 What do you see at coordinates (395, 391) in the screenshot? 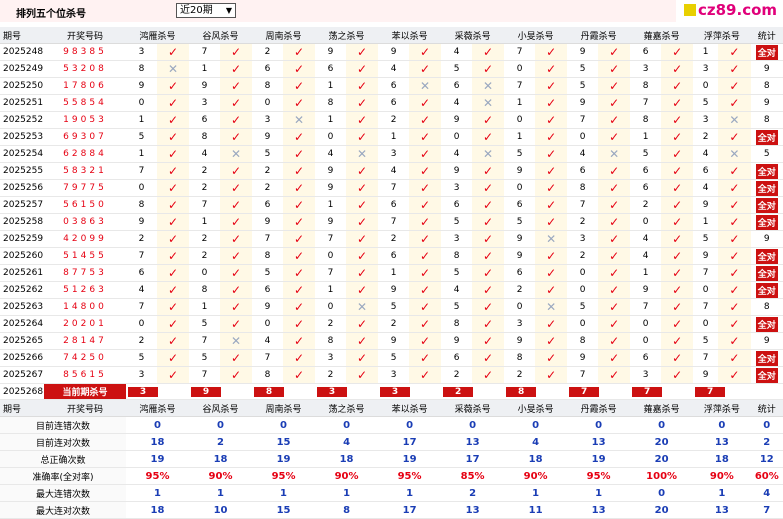
I see `current-kill-badge: 3` at bounding box center [395, 391].